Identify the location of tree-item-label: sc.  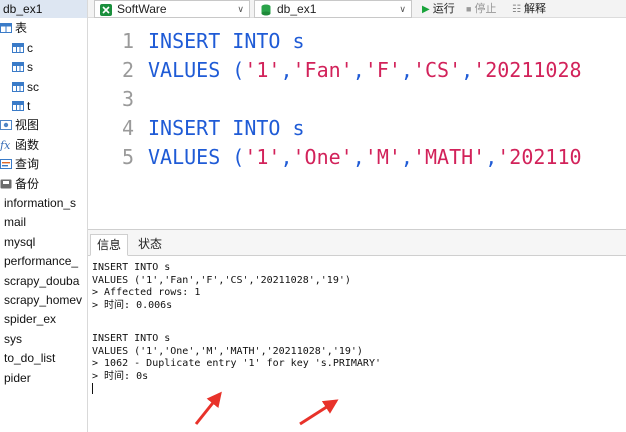
(33, 86).